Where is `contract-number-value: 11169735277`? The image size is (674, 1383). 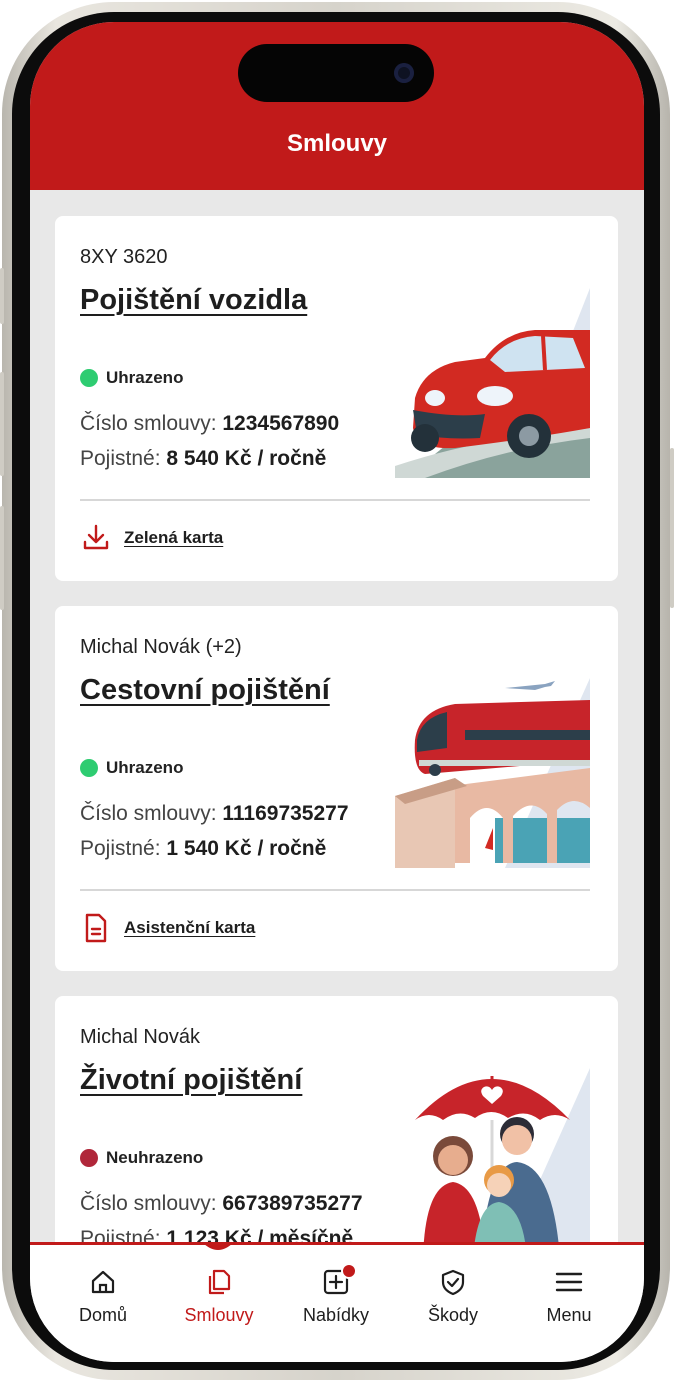 contract-number-value: 11169735277 is located at coordinates (285, 813).